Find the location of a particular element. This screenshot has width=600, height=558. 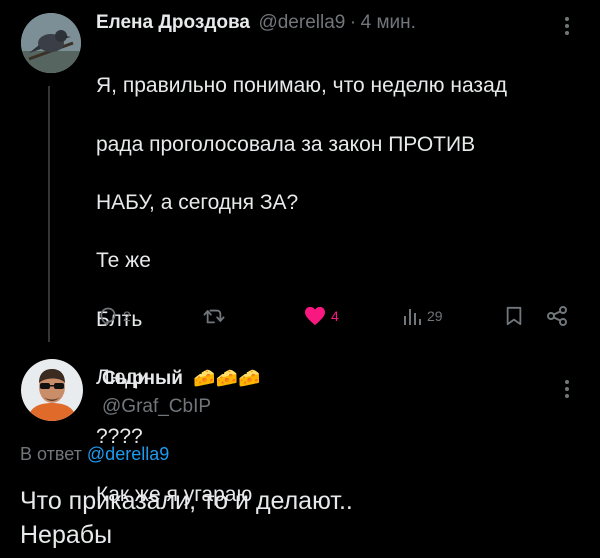

reply-button: 2 is located at coordinates (114, 316).